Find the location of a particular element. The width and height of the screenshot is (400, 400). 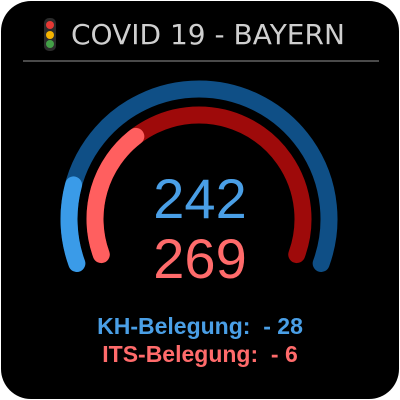

primary-value: 242 is located at coordinates (200, 198).